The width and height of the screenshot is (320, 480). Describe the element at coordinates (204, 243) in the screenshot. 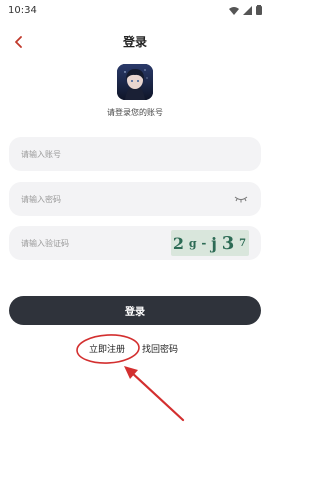

I see `captcha-char: -` at that location.